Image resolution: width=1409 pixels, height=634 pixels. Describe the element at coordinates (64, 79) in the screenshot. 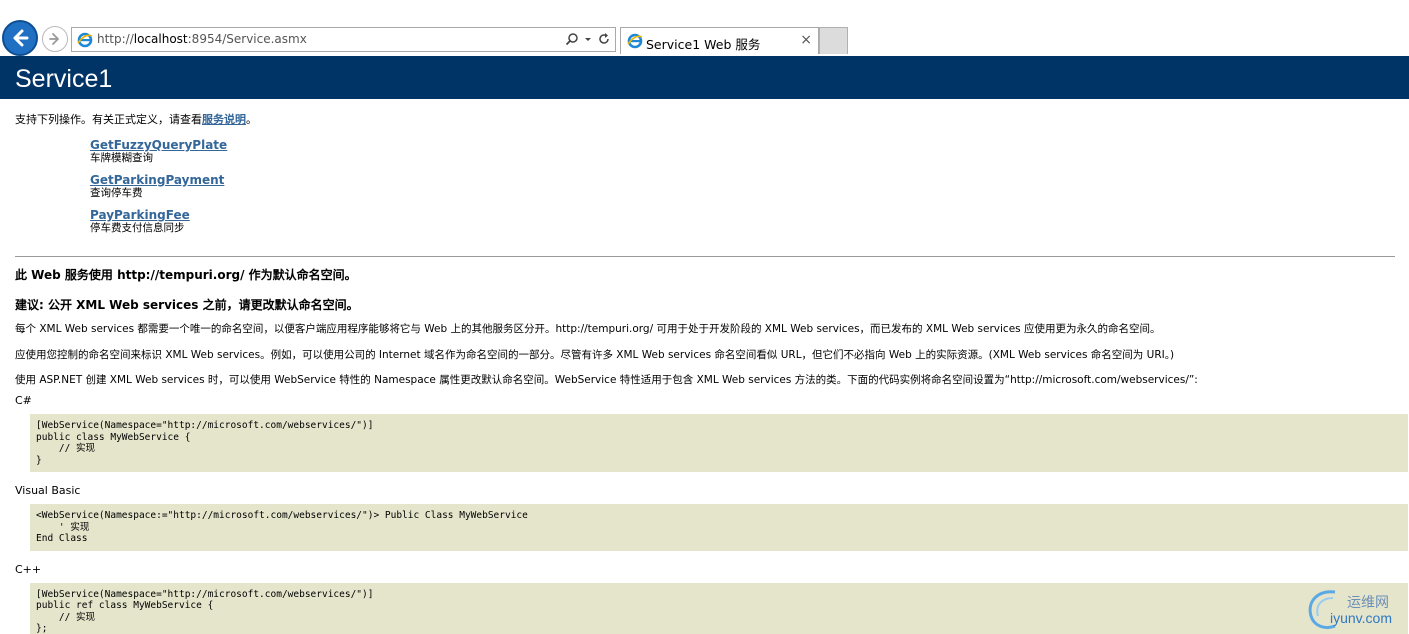

I see `page-title: Service1` at that location.